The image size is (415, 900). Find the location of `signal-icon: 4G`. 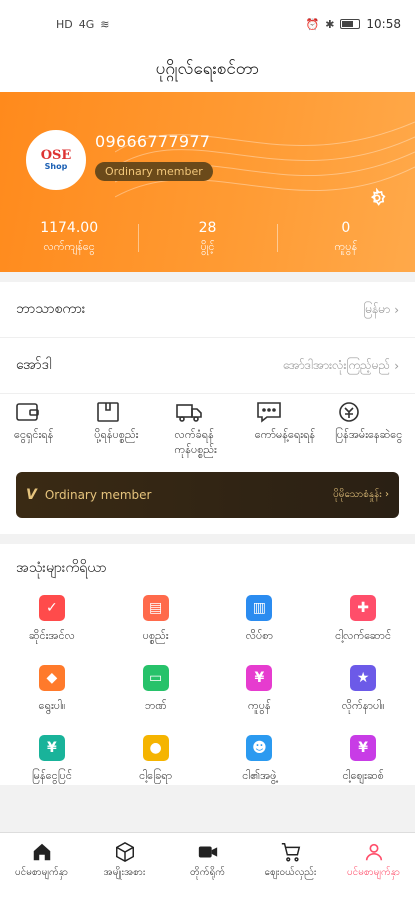

signal-icon: 4G is located at coordinates (86, 24).